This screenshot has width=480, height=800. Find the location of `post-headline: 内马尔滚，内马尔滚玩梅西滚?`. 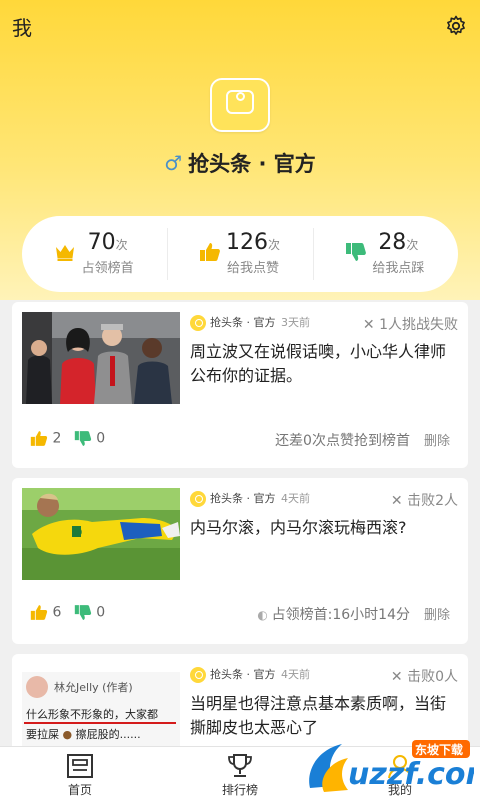

post-headline: 内马尔滚，内马尔滚玩梅西滚? is located at coordinates (324, 528).